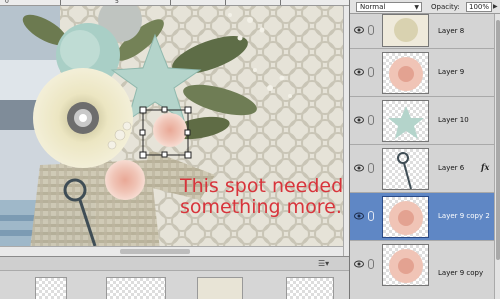  Describe the element at coordinates (485, 167) in the screenshot. I see `fx-icon: fx` at that location.